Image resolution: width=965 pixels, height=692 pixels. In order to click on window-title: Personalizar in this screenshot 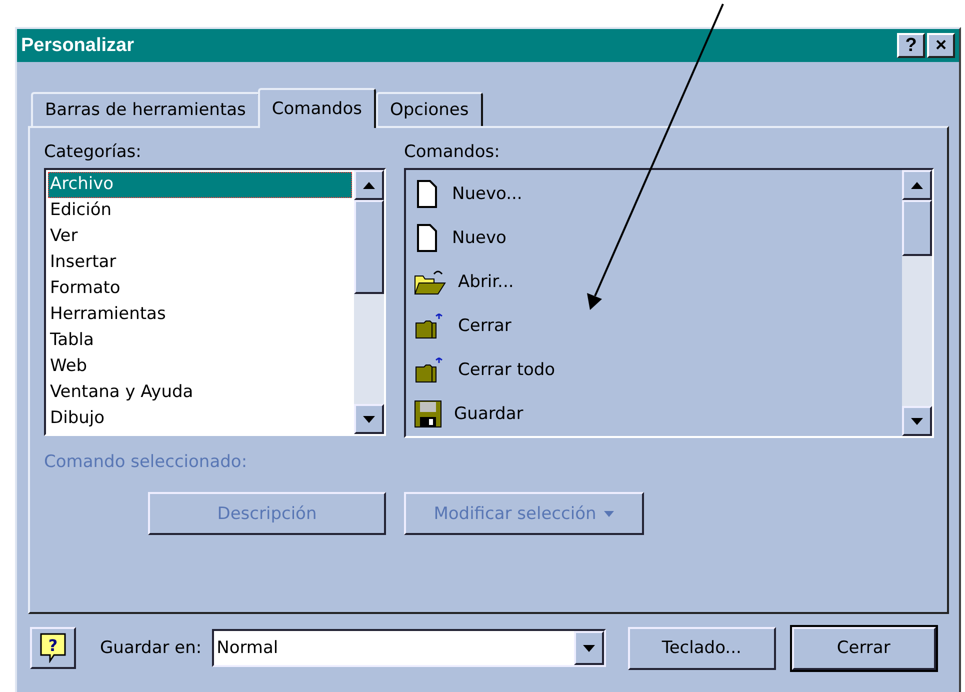, I will do `click(77, 45)`.